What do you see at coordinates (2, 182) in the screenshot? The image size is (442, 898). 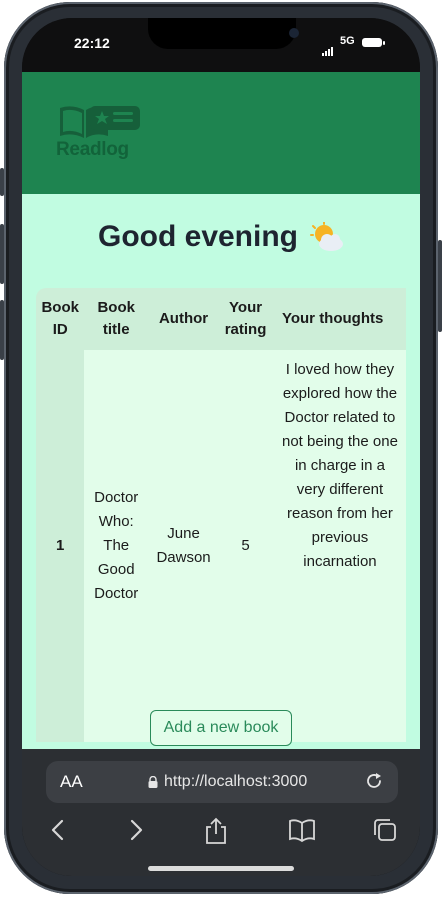 I see `mute-switch` at bounding box center [2, 182].